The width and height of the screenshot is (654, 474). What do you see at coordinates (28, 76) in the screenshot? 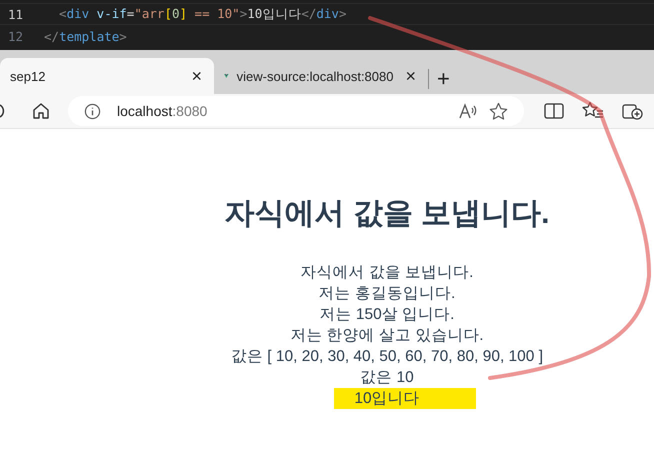
I see `tab-title: sep12` at bounding box center [28, 76].